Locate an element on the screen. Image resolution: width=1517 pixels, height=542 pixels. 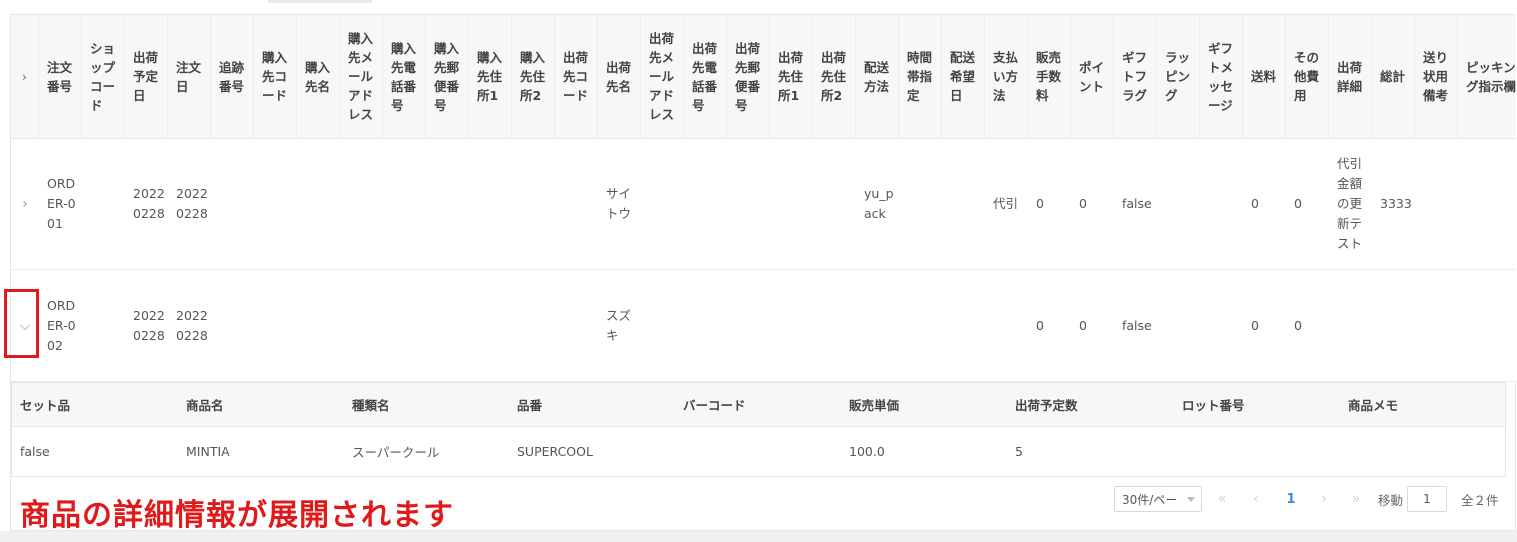
page-size-value: 30件/ペー is located at coordinates (1150, 499).